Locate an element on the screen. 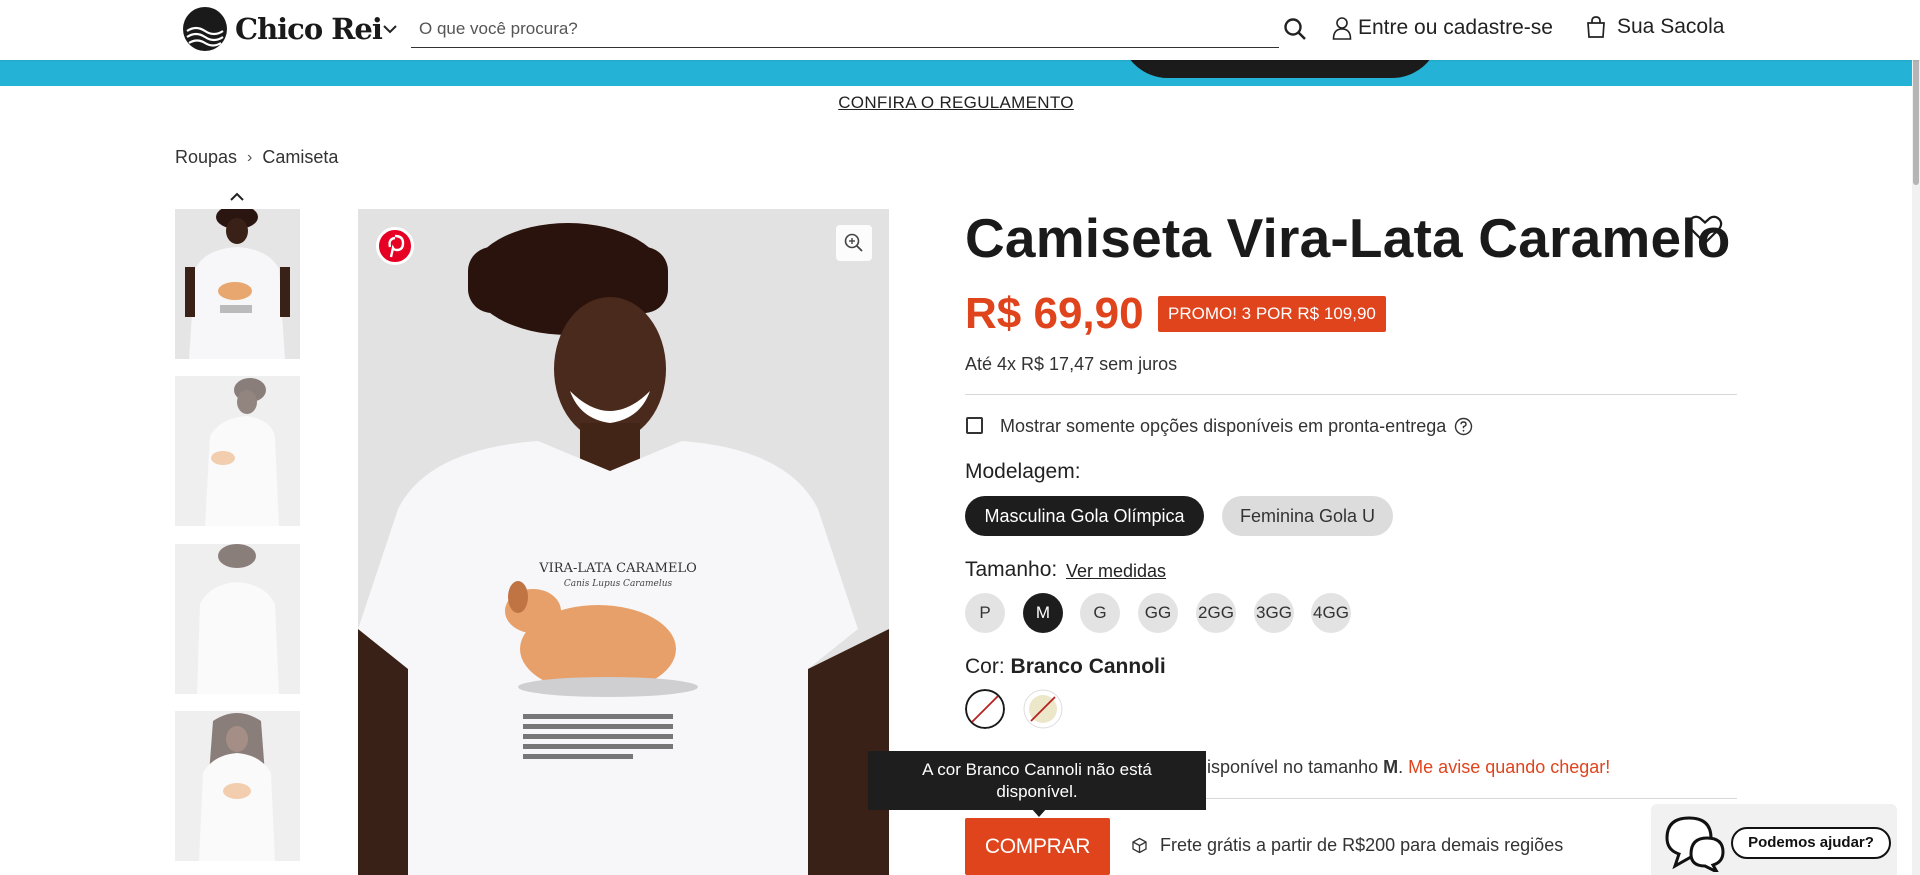 This screenshot has width=1920, height=875. zoom-button is located at coordinates (854, 243).